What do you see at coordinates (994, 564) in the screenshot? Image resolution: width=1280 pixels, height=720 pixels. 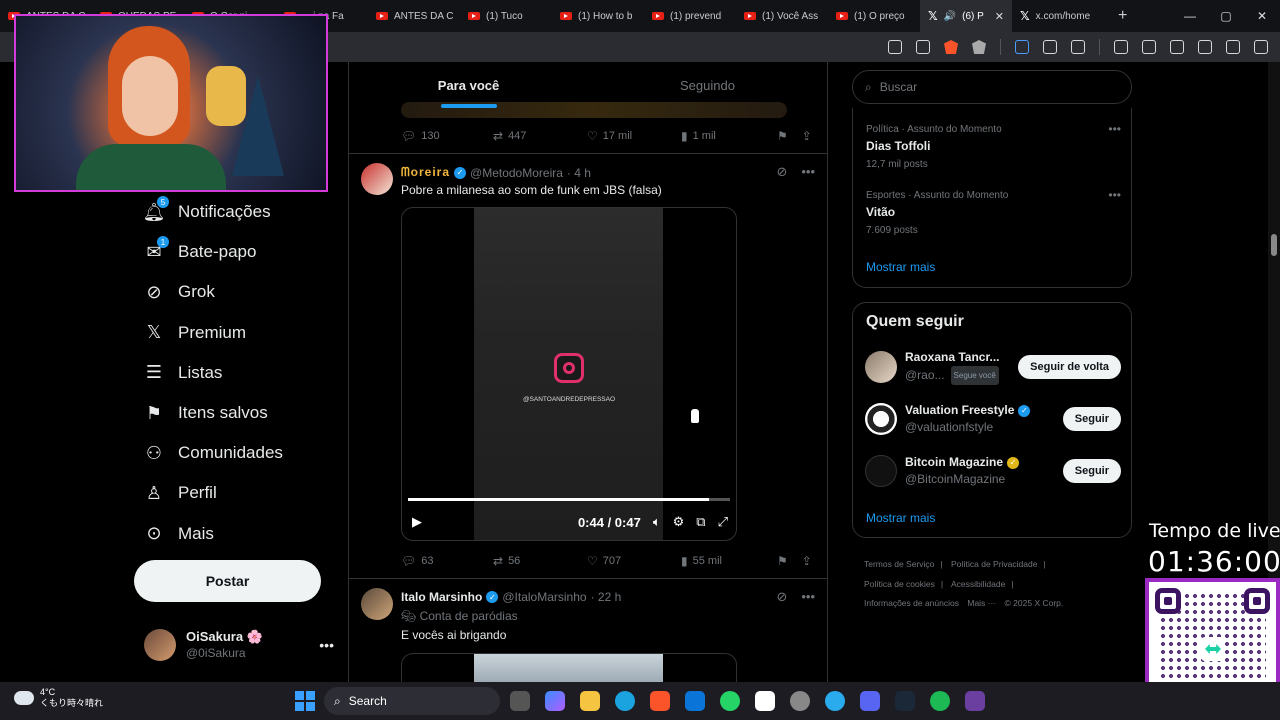 I see `footer-link: Política de Privacidade` at bounding box center [994, 564].